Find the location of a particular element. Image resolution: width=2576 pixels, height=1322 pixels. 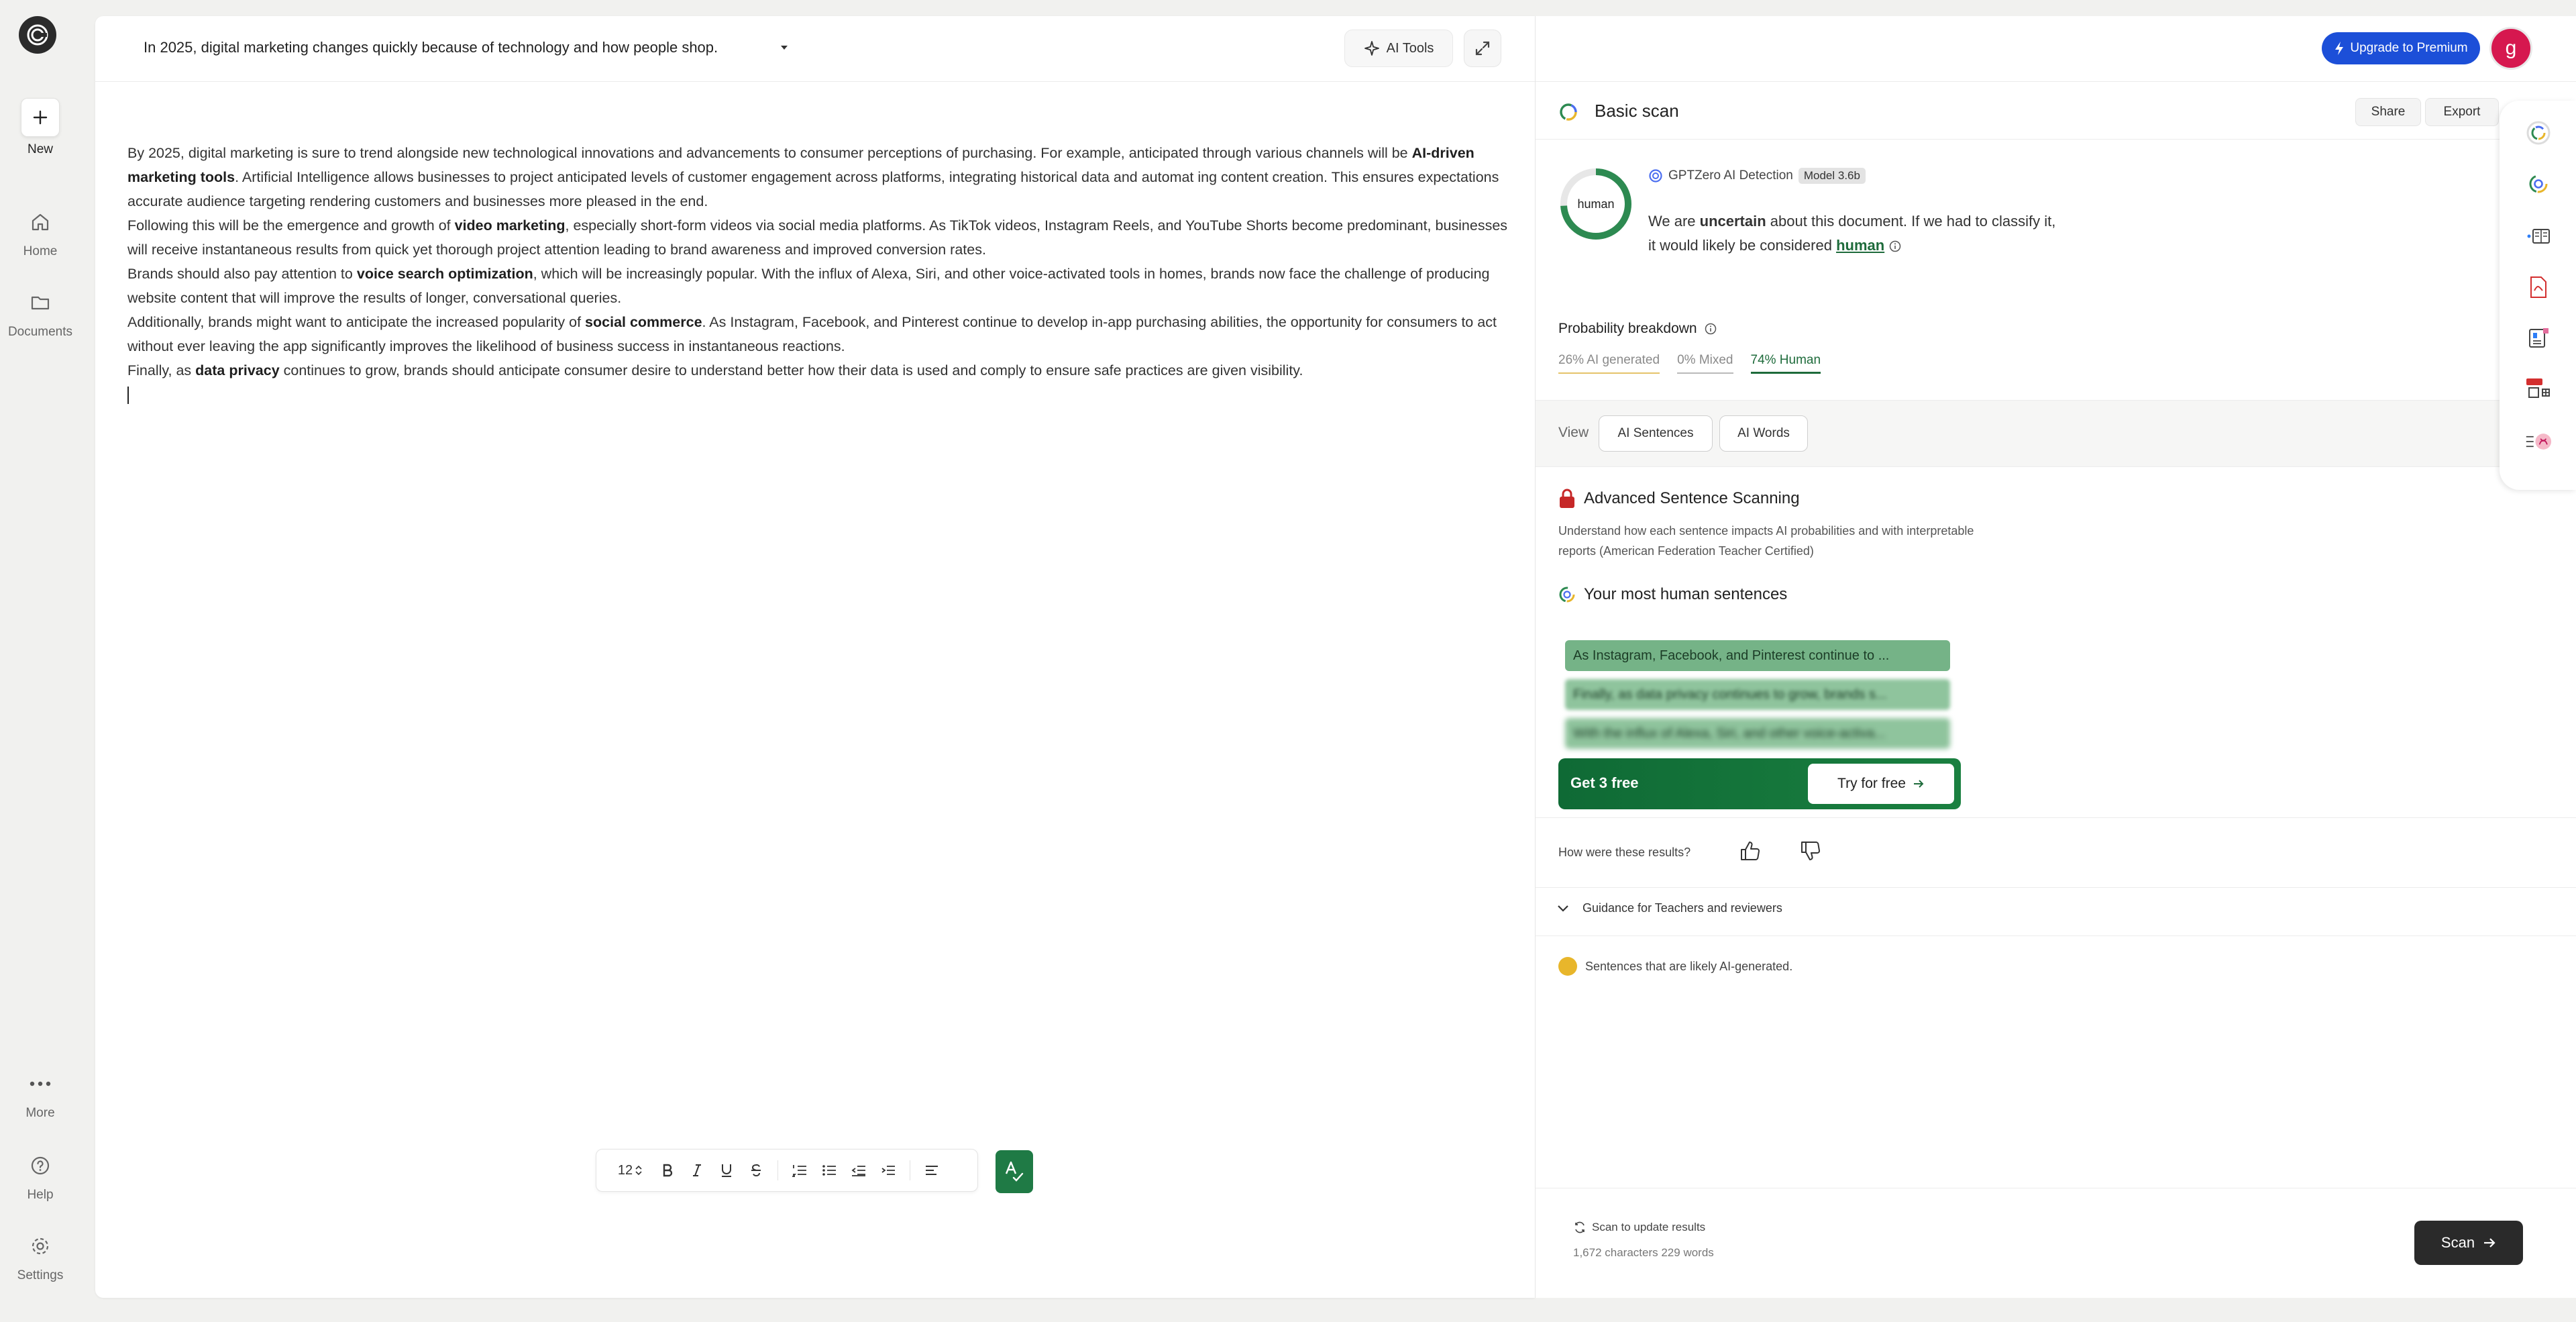

bold-icon is located at coordinates (667, 1170).